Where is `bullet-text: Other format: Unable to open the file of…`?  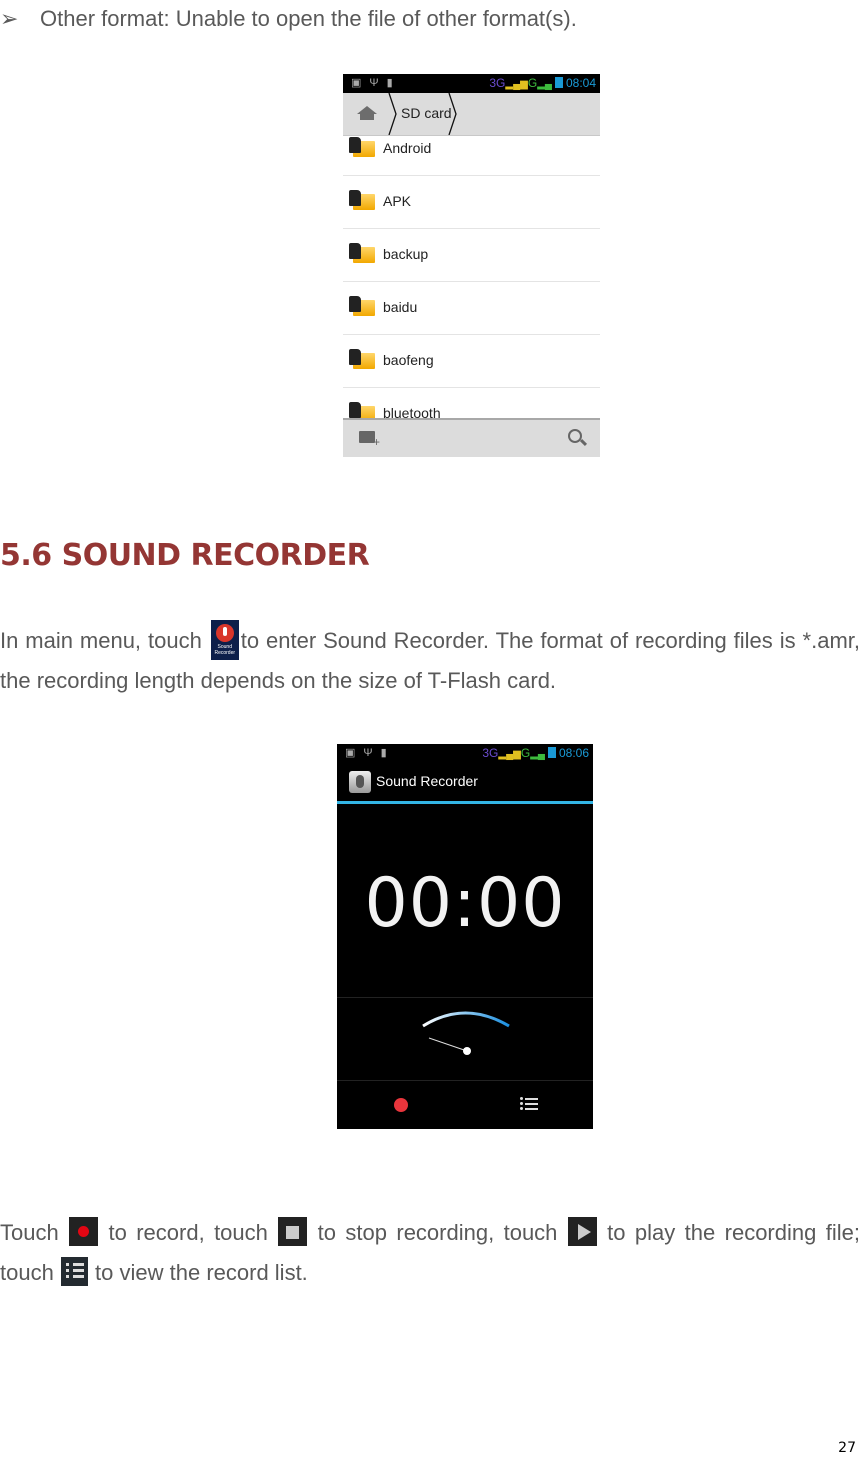
bullet-text: Other format: Unable to open the file of… is located at coordinates (308, 18).